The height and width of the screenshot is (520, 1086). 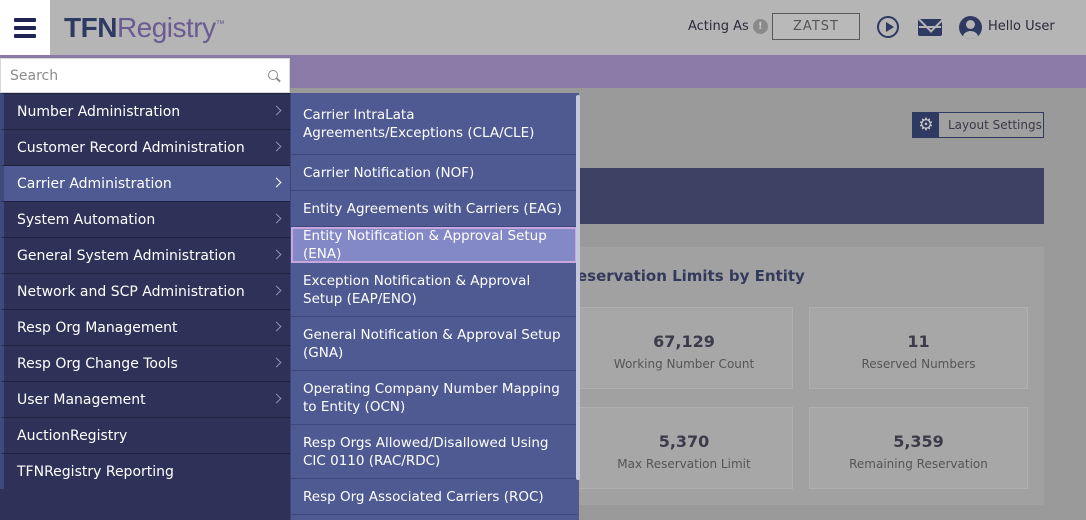 I want to click on info-icon: !, so click(x=760, y=26).